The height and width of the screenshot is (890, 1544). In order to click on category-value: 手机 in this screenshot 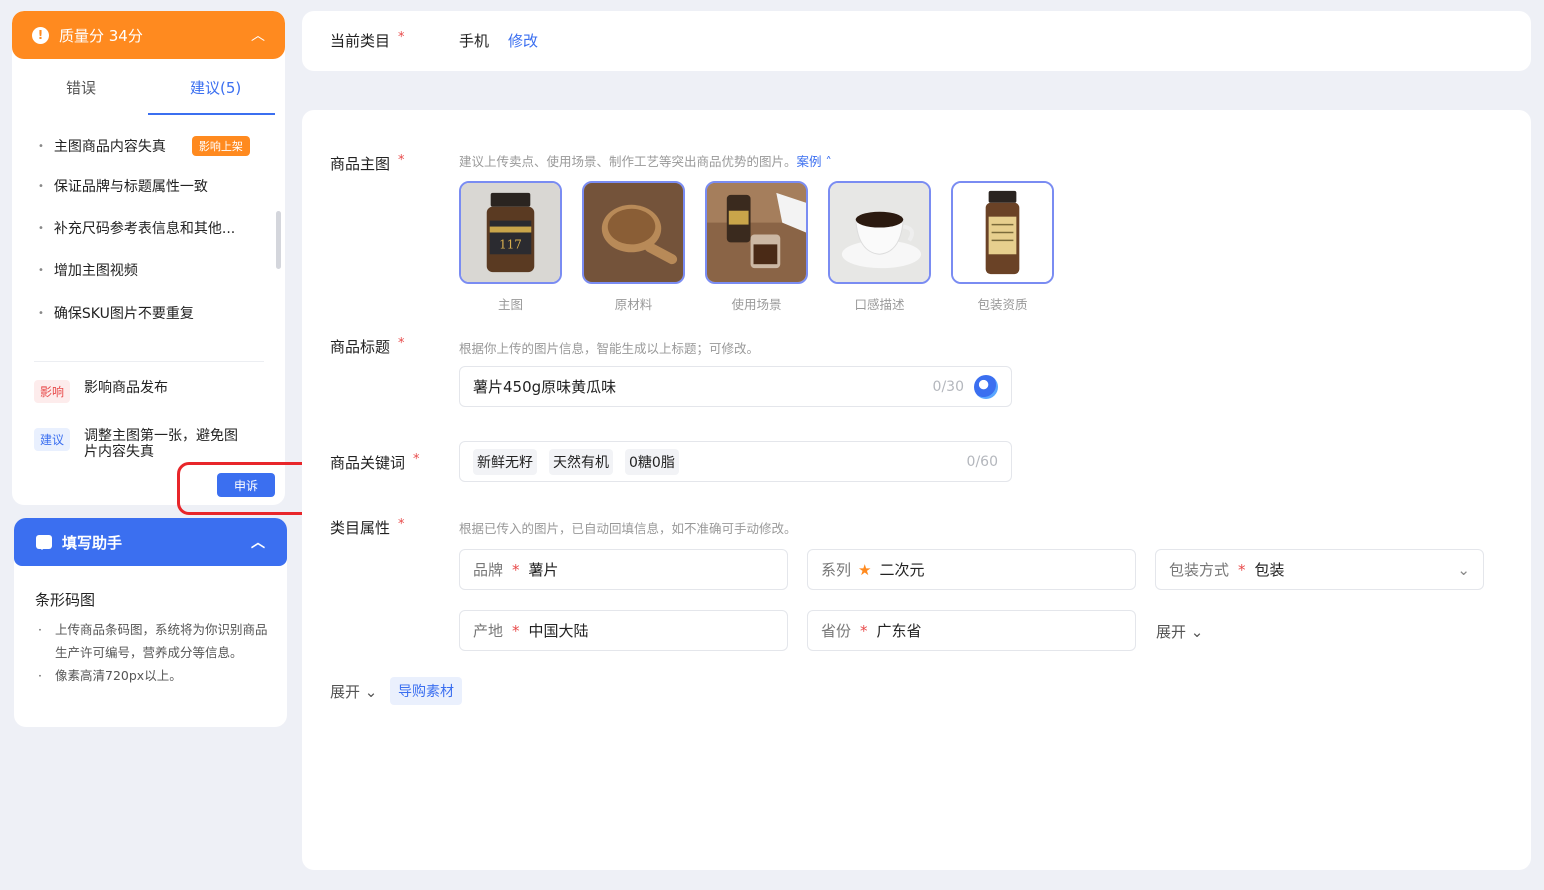, I will do `click(474, 41)`.